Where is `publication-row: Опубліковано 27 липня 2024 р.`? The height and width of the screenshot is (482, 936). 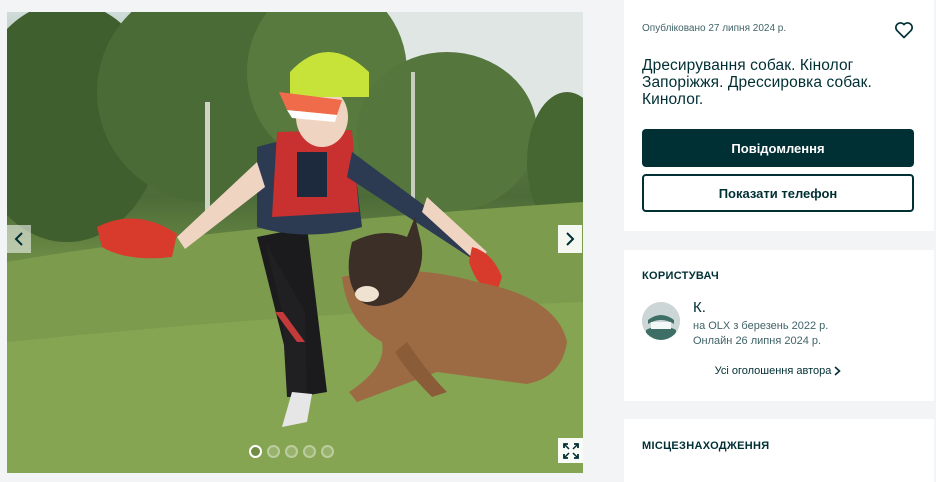
publication-row: Опубліковано 27 липня 2024 р. is located at coordinates (778, 30).